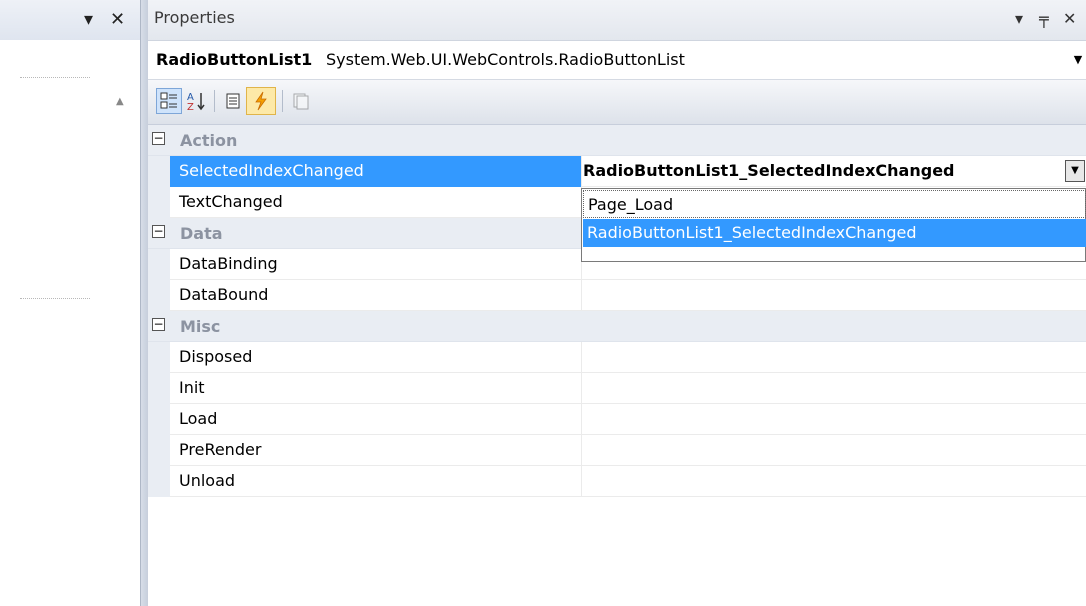 This screenshot has width=1086, height=606. I want to click on properties-icon, so click(233, 101).